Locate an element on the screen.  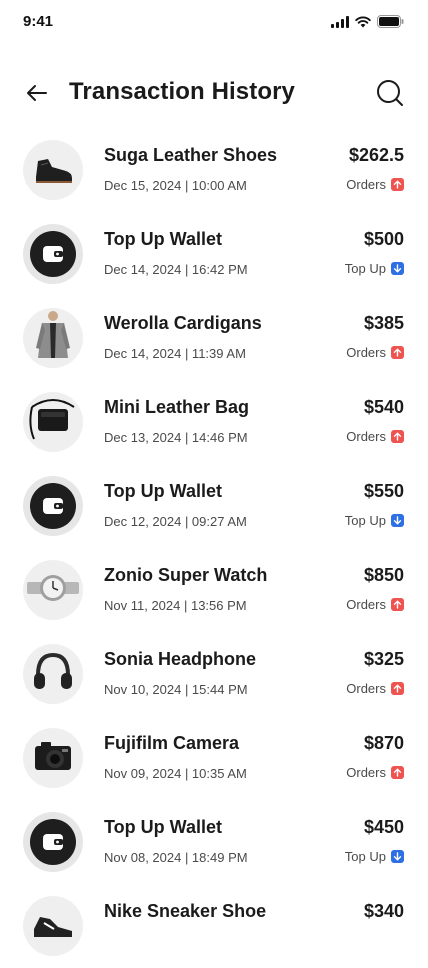
app-header: Transaction History is located at coordinates (214, 93).